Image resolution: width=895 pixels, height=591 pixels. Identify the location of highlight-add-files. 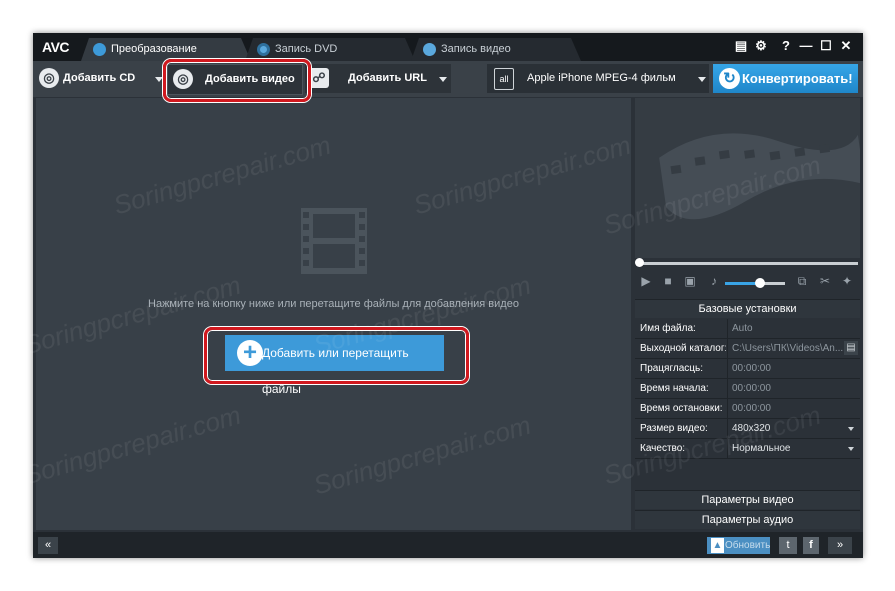
(336, 355).